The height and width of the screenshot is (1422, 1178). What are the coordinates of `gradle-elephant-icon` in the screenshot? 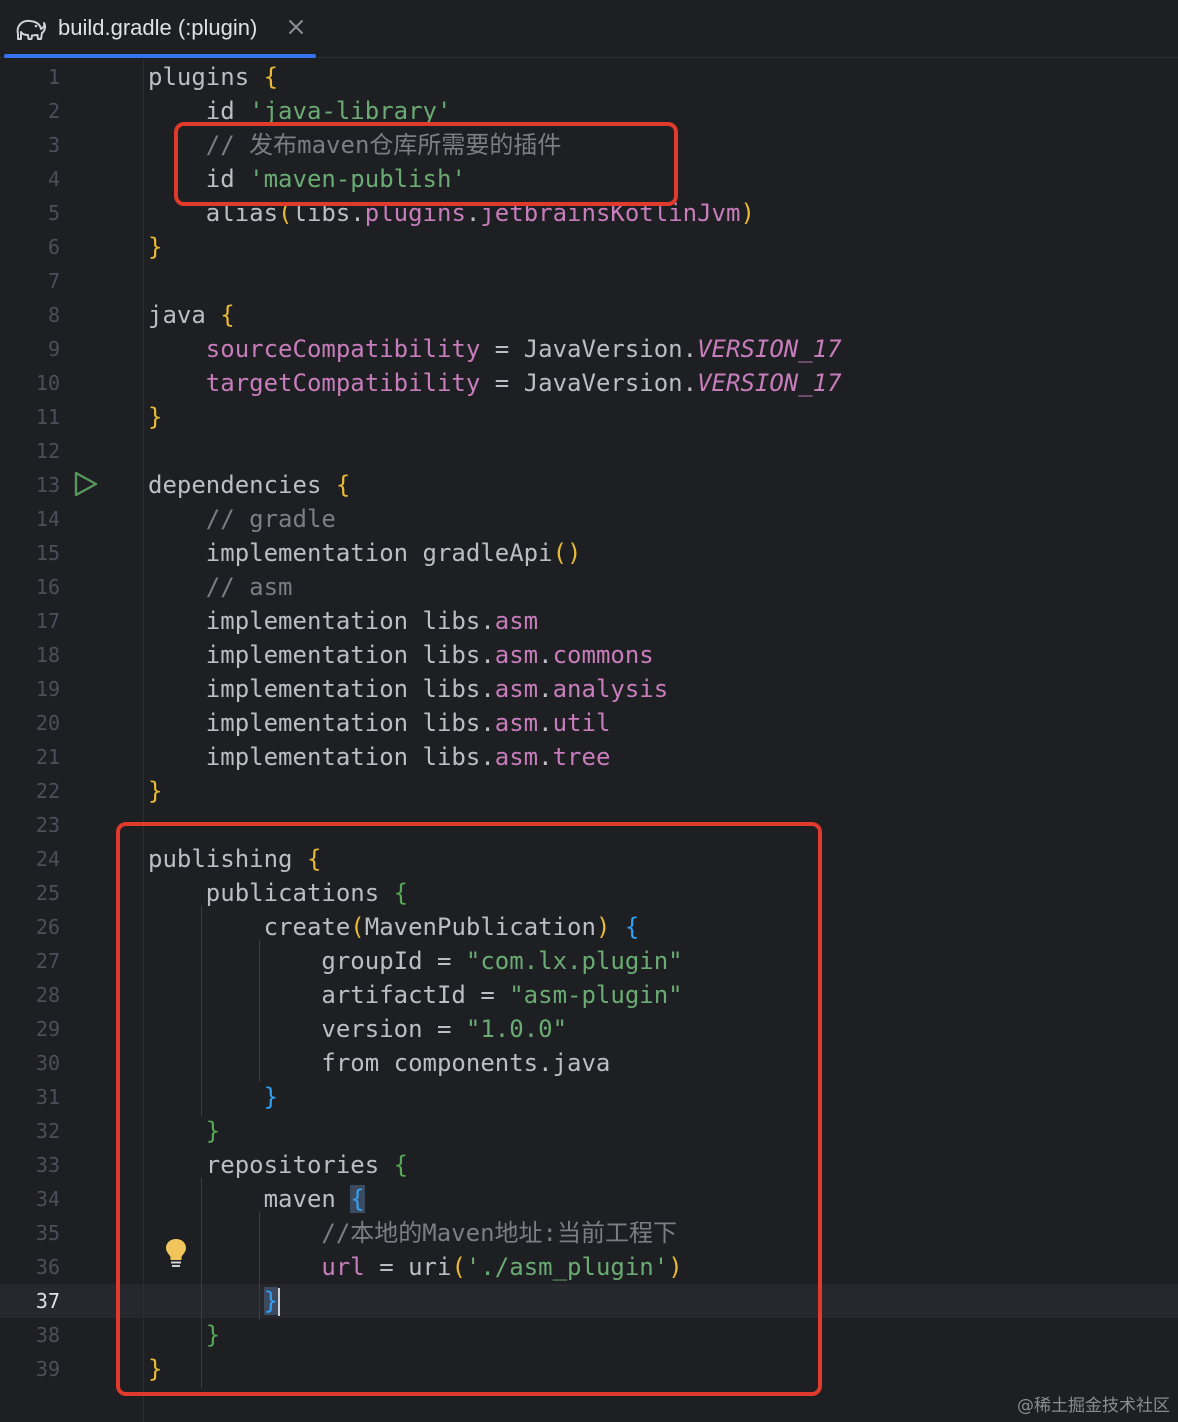 It's located at (30, 29).